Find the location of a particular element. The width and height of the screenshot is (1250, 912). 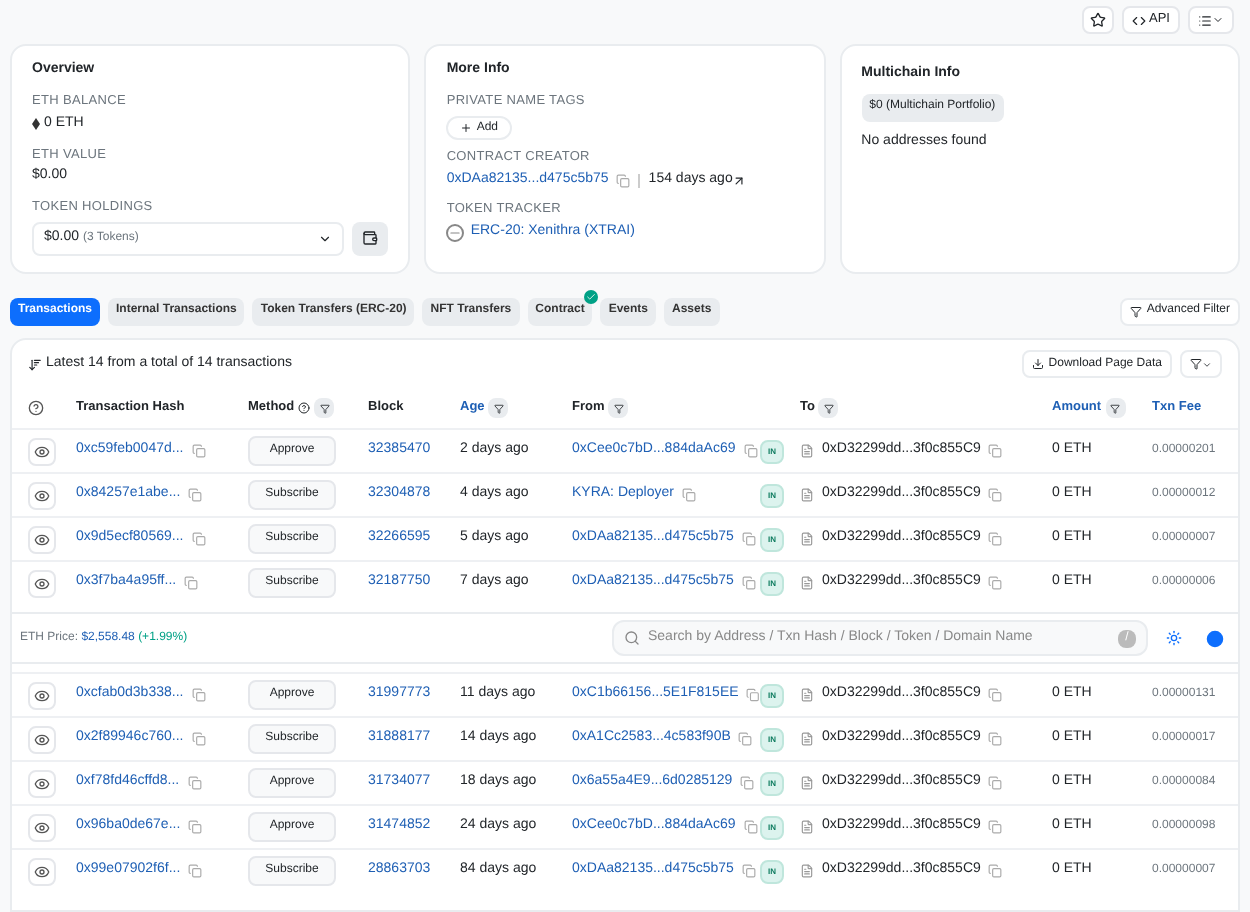

filter-menu-button is located at coordinates (1201, 364).